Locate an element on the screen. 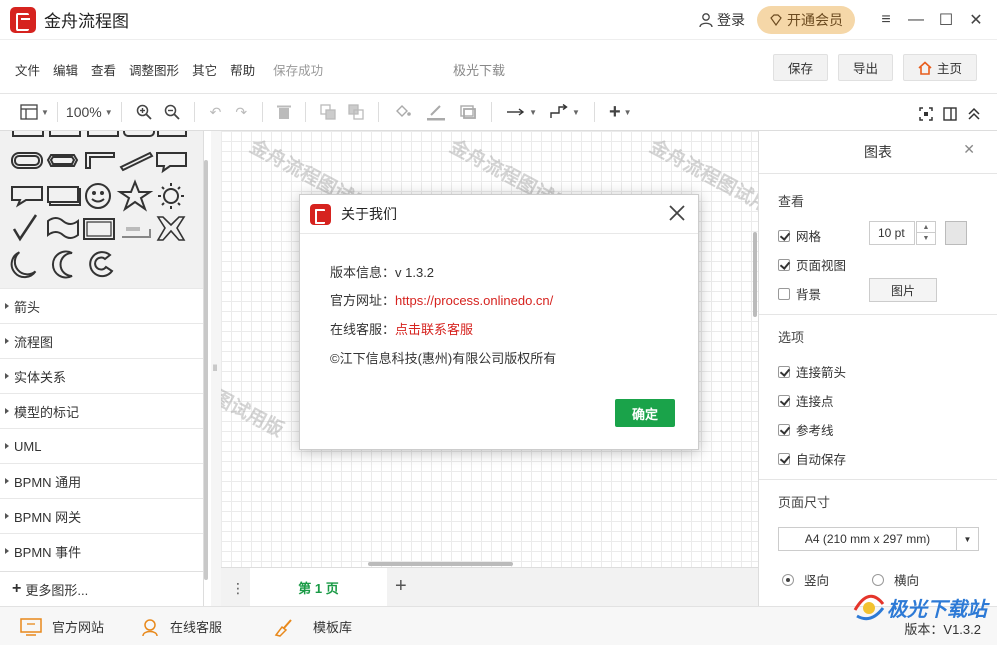 This screenshot has width=997, height=645. left-scrollbar is located at coordinates (206, 370).